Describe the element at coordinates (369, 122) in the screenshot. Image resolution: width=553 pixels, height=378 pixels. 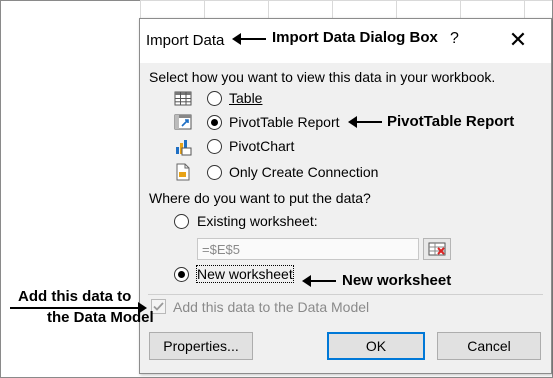
I see `arrow-pivottable-line` at that location.